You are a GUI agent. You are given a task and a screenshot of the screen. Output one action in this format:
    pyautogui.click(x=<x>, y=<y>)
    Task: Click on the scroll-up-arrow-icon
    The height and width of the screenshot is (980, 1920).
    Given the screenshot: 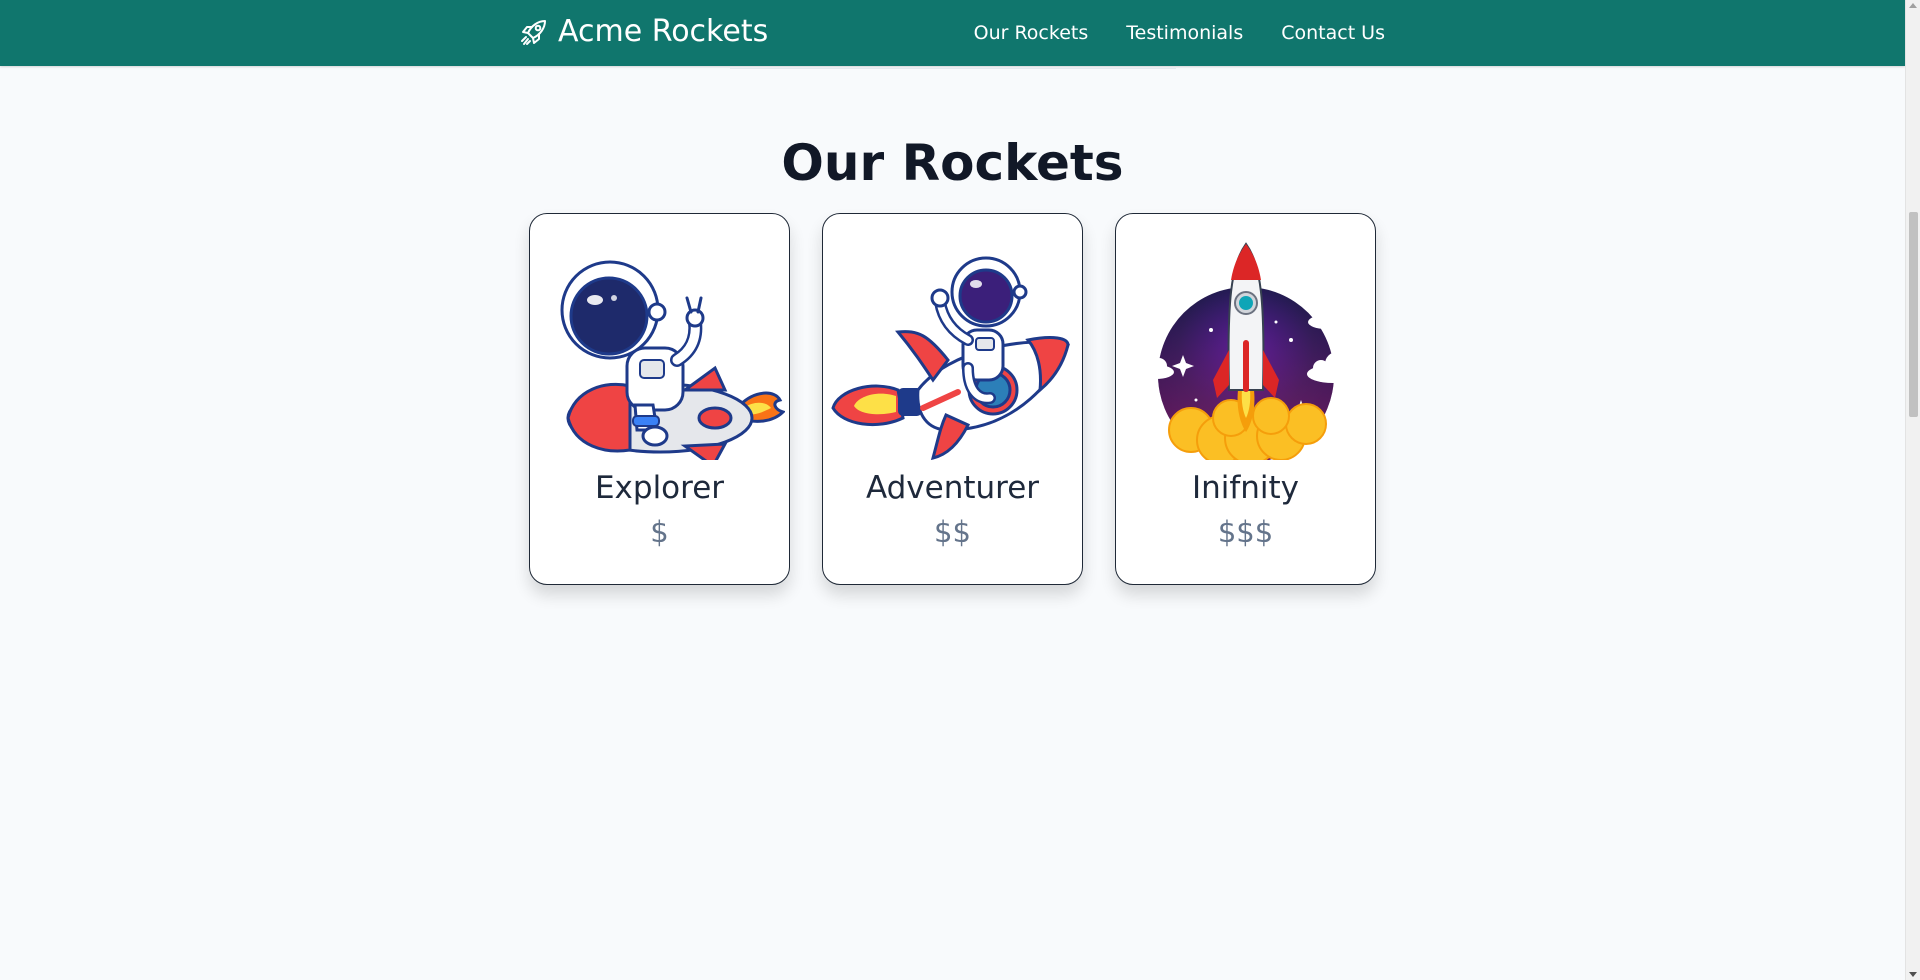 What is the action you would take?
    pyautogui.click(x=1913, y=5)
    